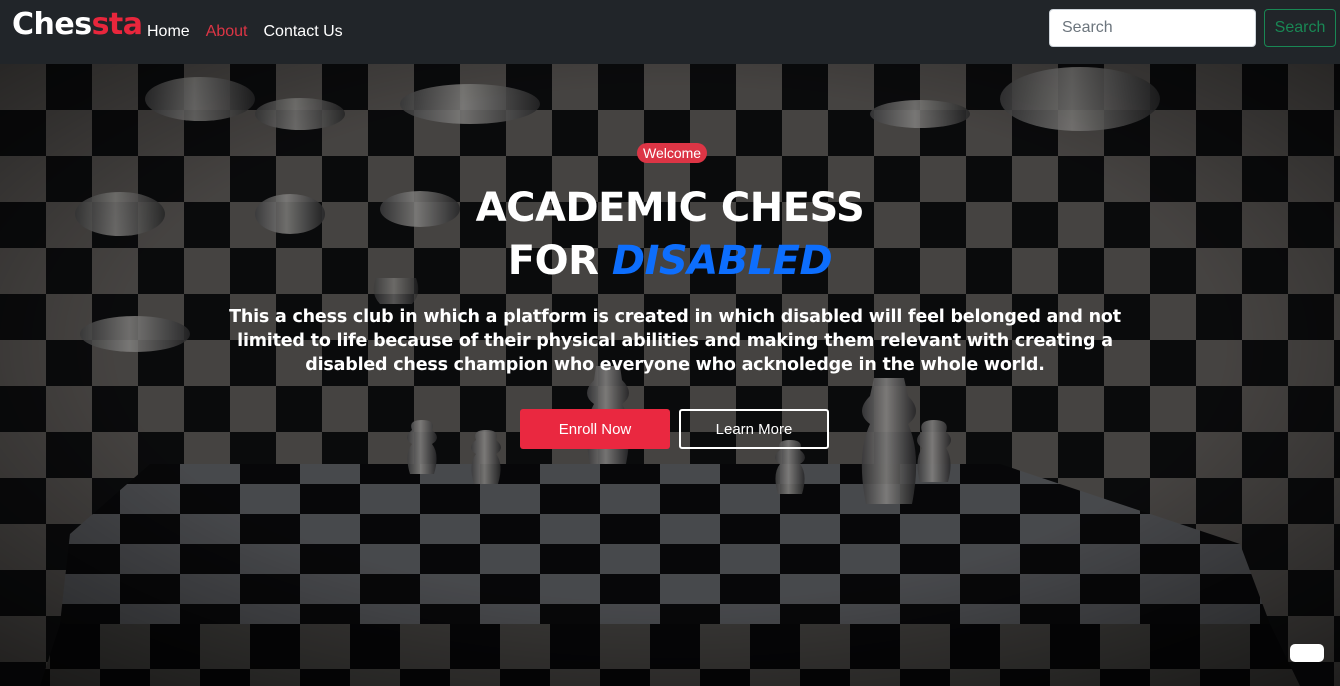 The height and width of the screenshot is (686, 1340). What do you see at coordinates (227, 32) in the screenshot?
I see `nav-link-about: About` at bounding box center [227, 32].